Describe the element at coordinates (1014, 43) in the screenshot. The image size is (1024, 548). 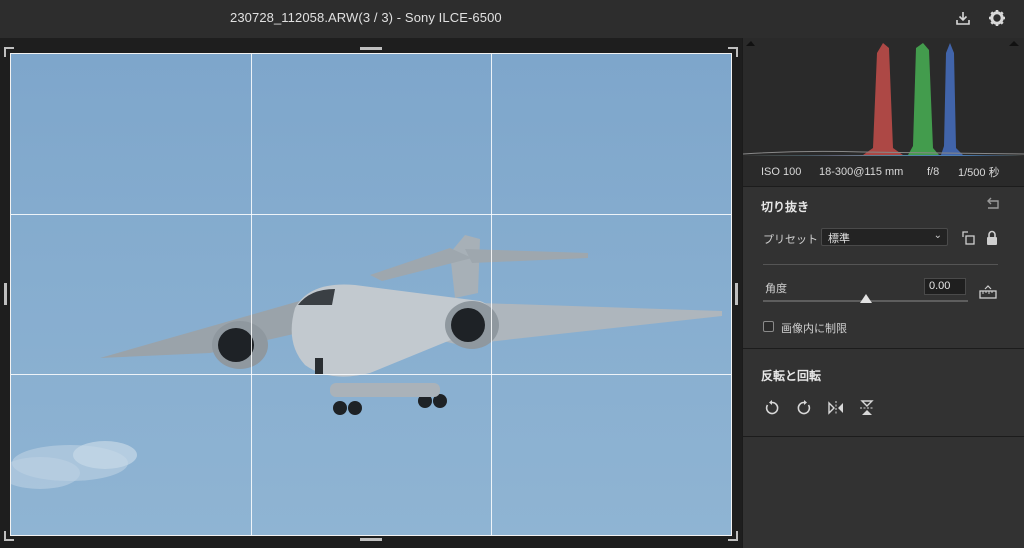
I see `highlight-clip-icon` at that location.